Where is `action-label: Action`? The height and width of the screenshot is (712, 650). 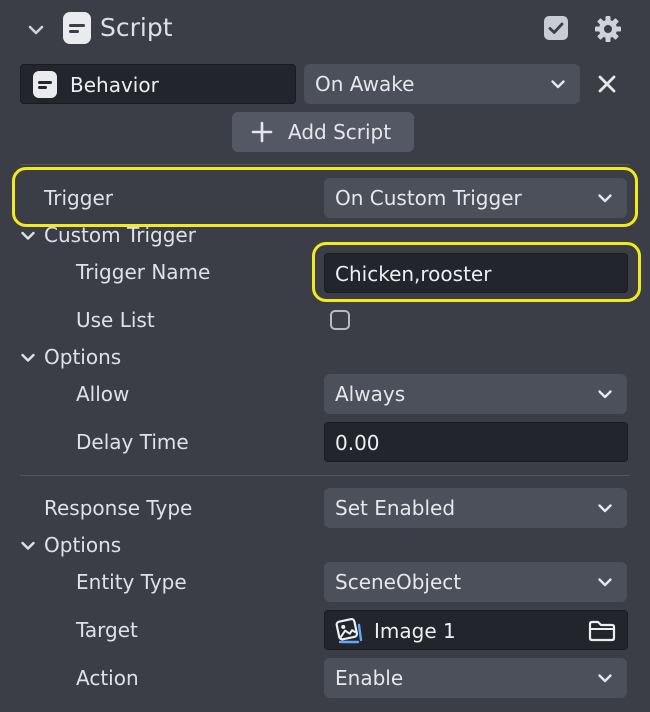 action-label: Action is located at coordinates (107, 678).